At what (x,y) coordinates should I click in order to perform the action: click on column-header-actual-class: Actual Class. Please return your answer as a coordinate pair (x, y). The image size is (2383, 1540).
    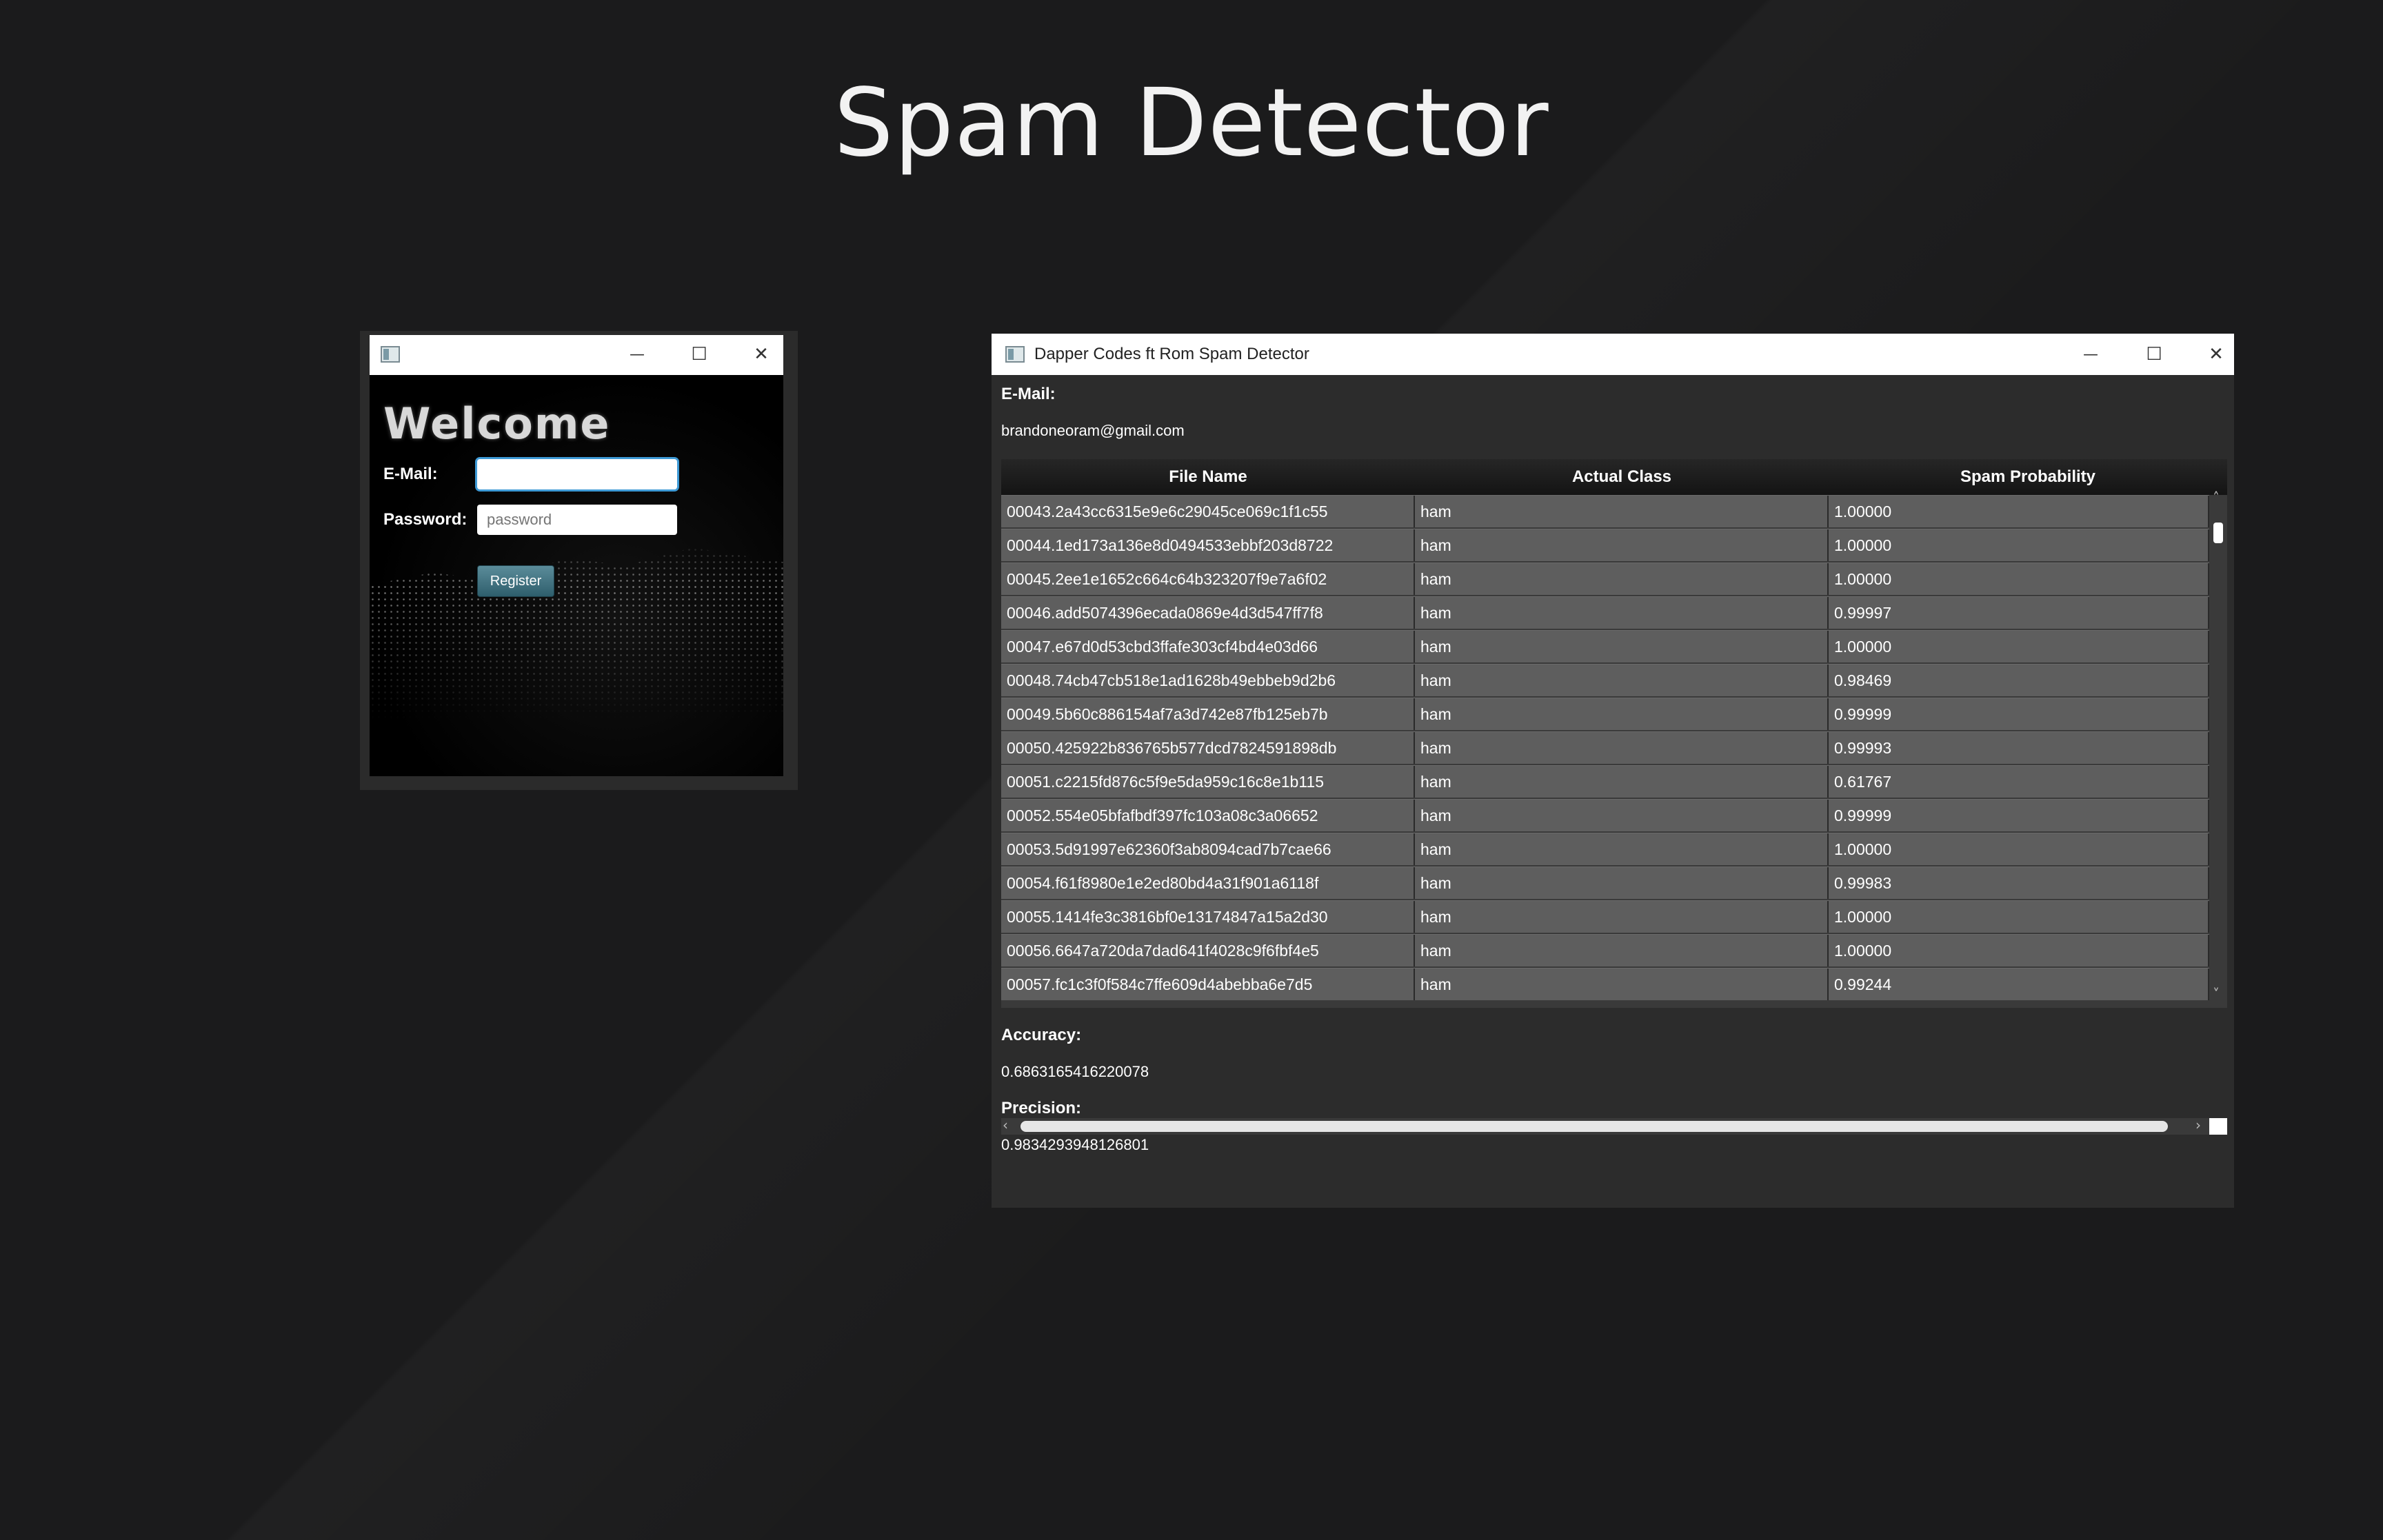
    Looking at the image, I should click on (1622, 477).